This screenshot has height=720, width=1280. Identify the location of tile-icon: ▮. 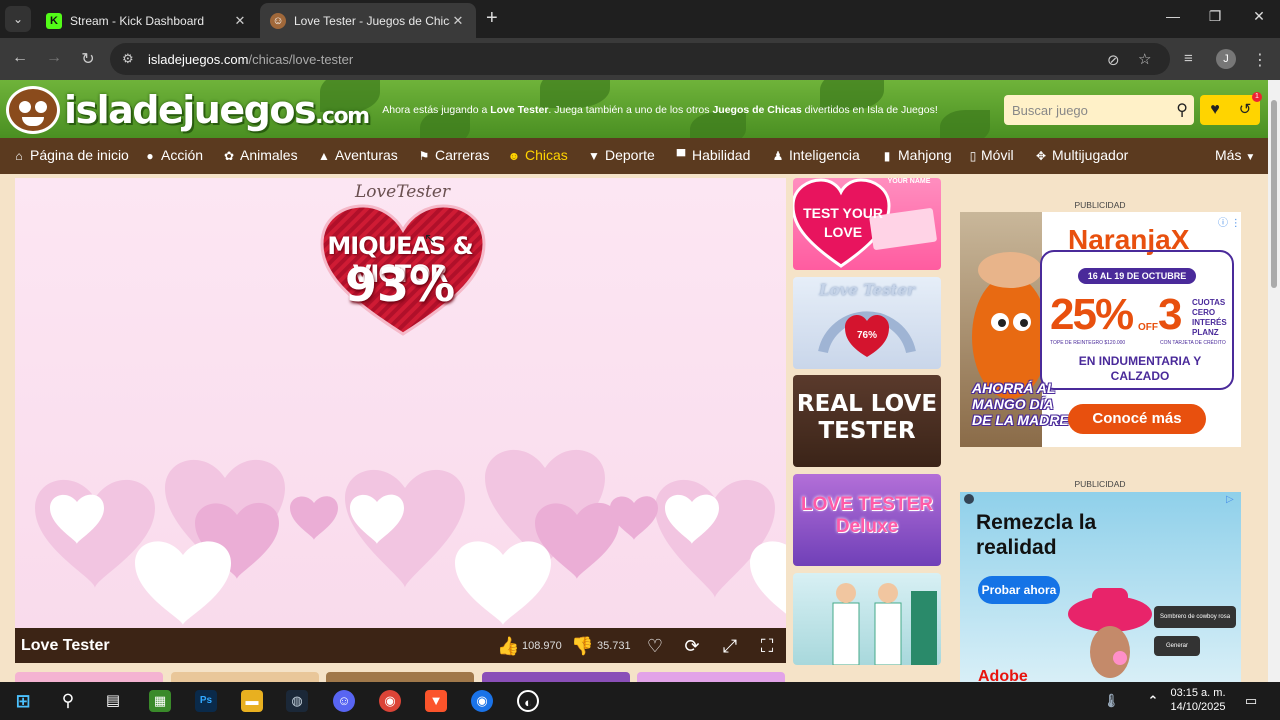
(887, 156).